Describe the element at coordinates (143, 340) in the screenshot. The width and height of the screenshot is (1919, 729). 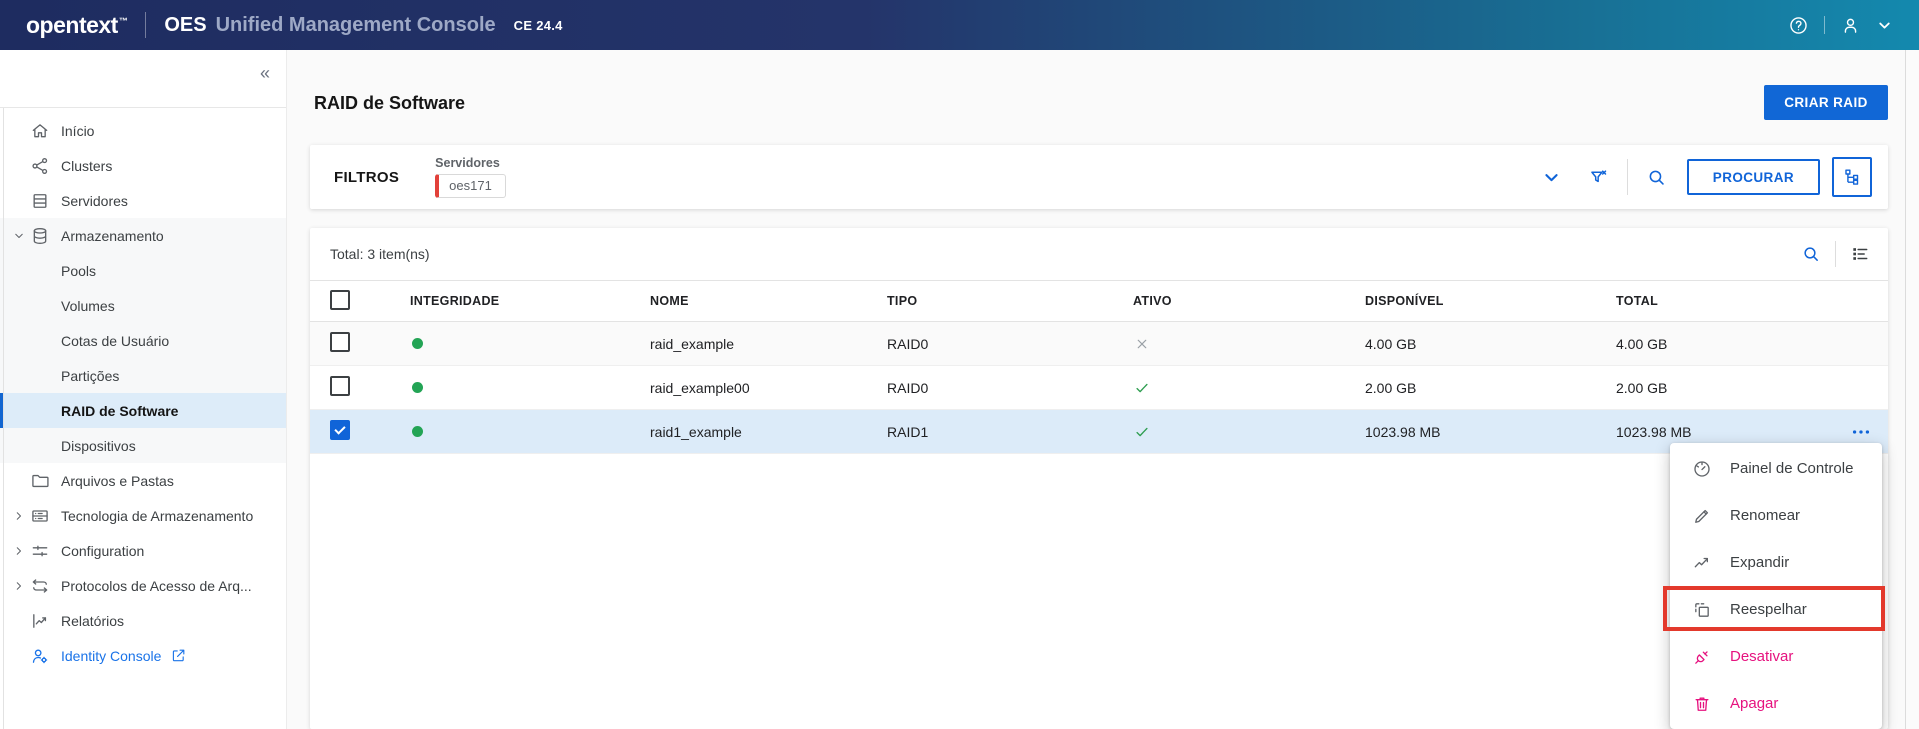
I see `sidebar-item-cotas-de-usuario: Cotas de Usuário` at that location.